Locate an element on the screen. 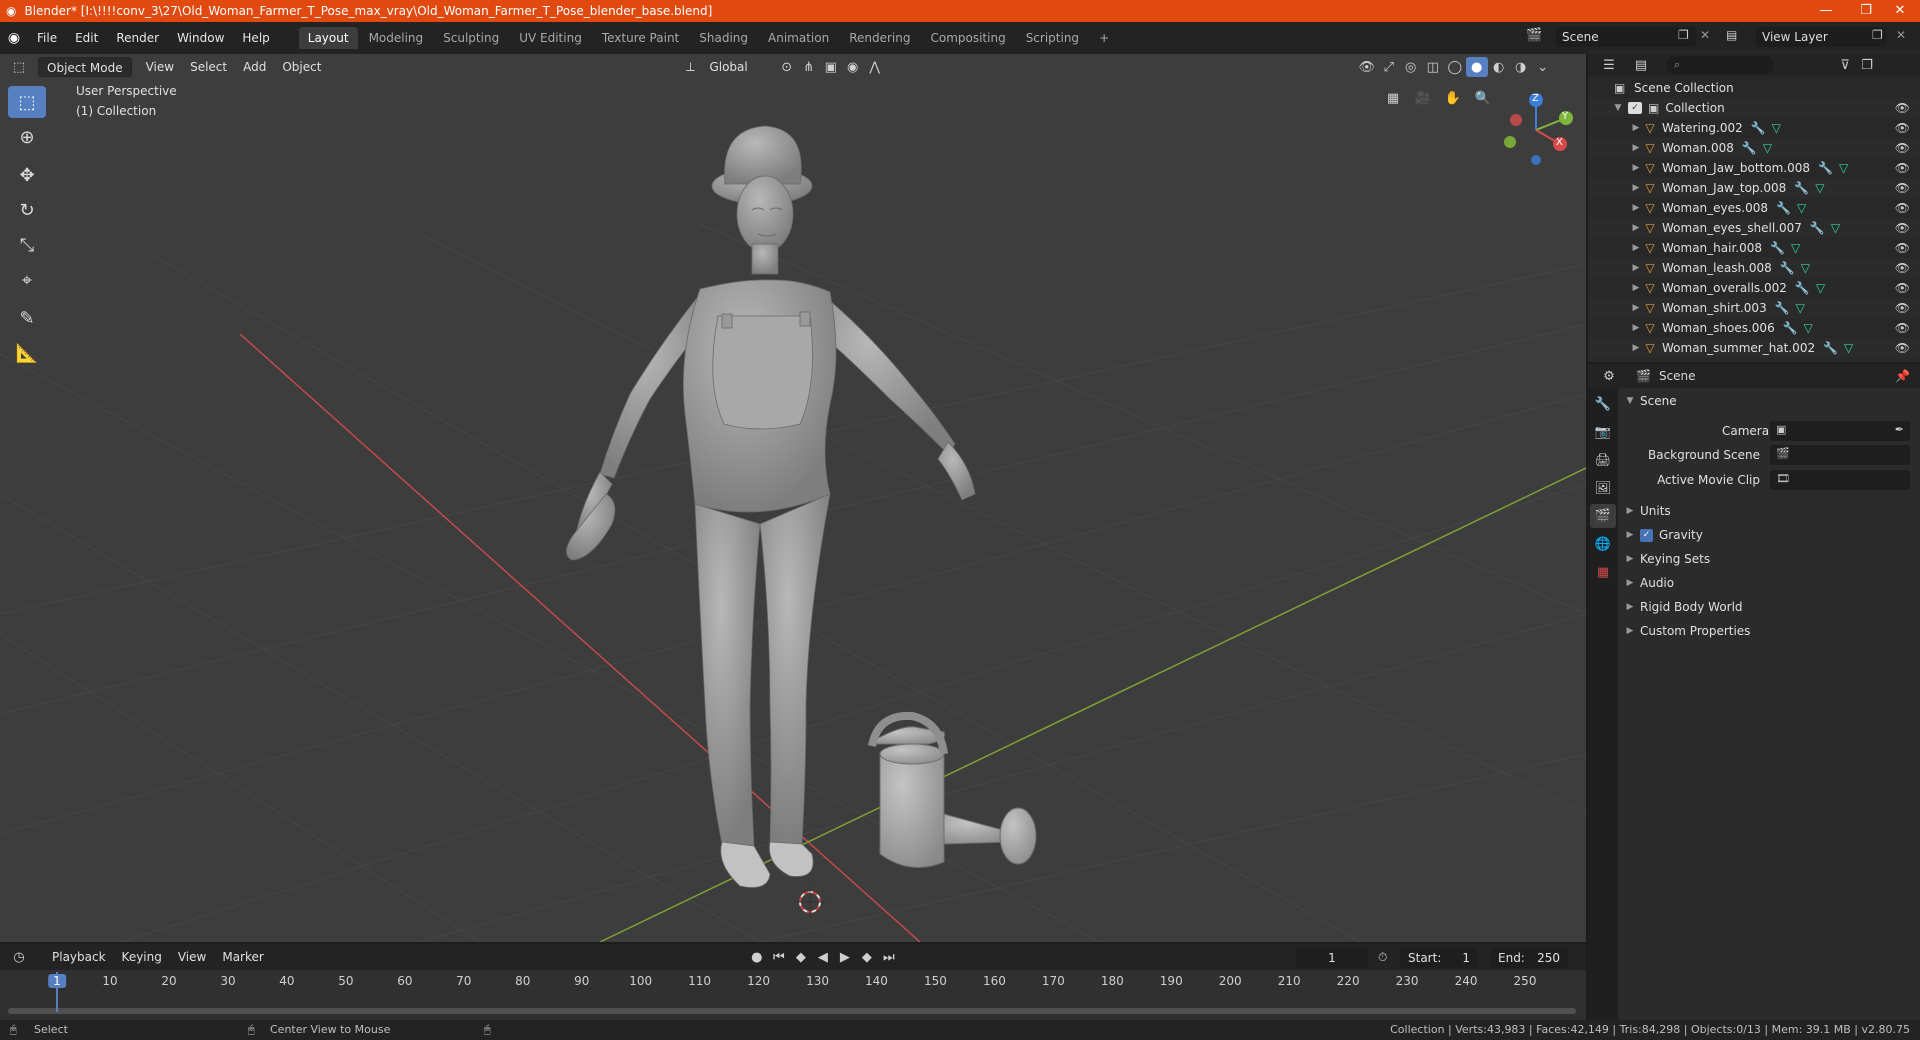 Image resolution: width=1920 pixels, height=1040 pixels. annotate-tool-icon: ✎ is located at coordinates (27, 318).